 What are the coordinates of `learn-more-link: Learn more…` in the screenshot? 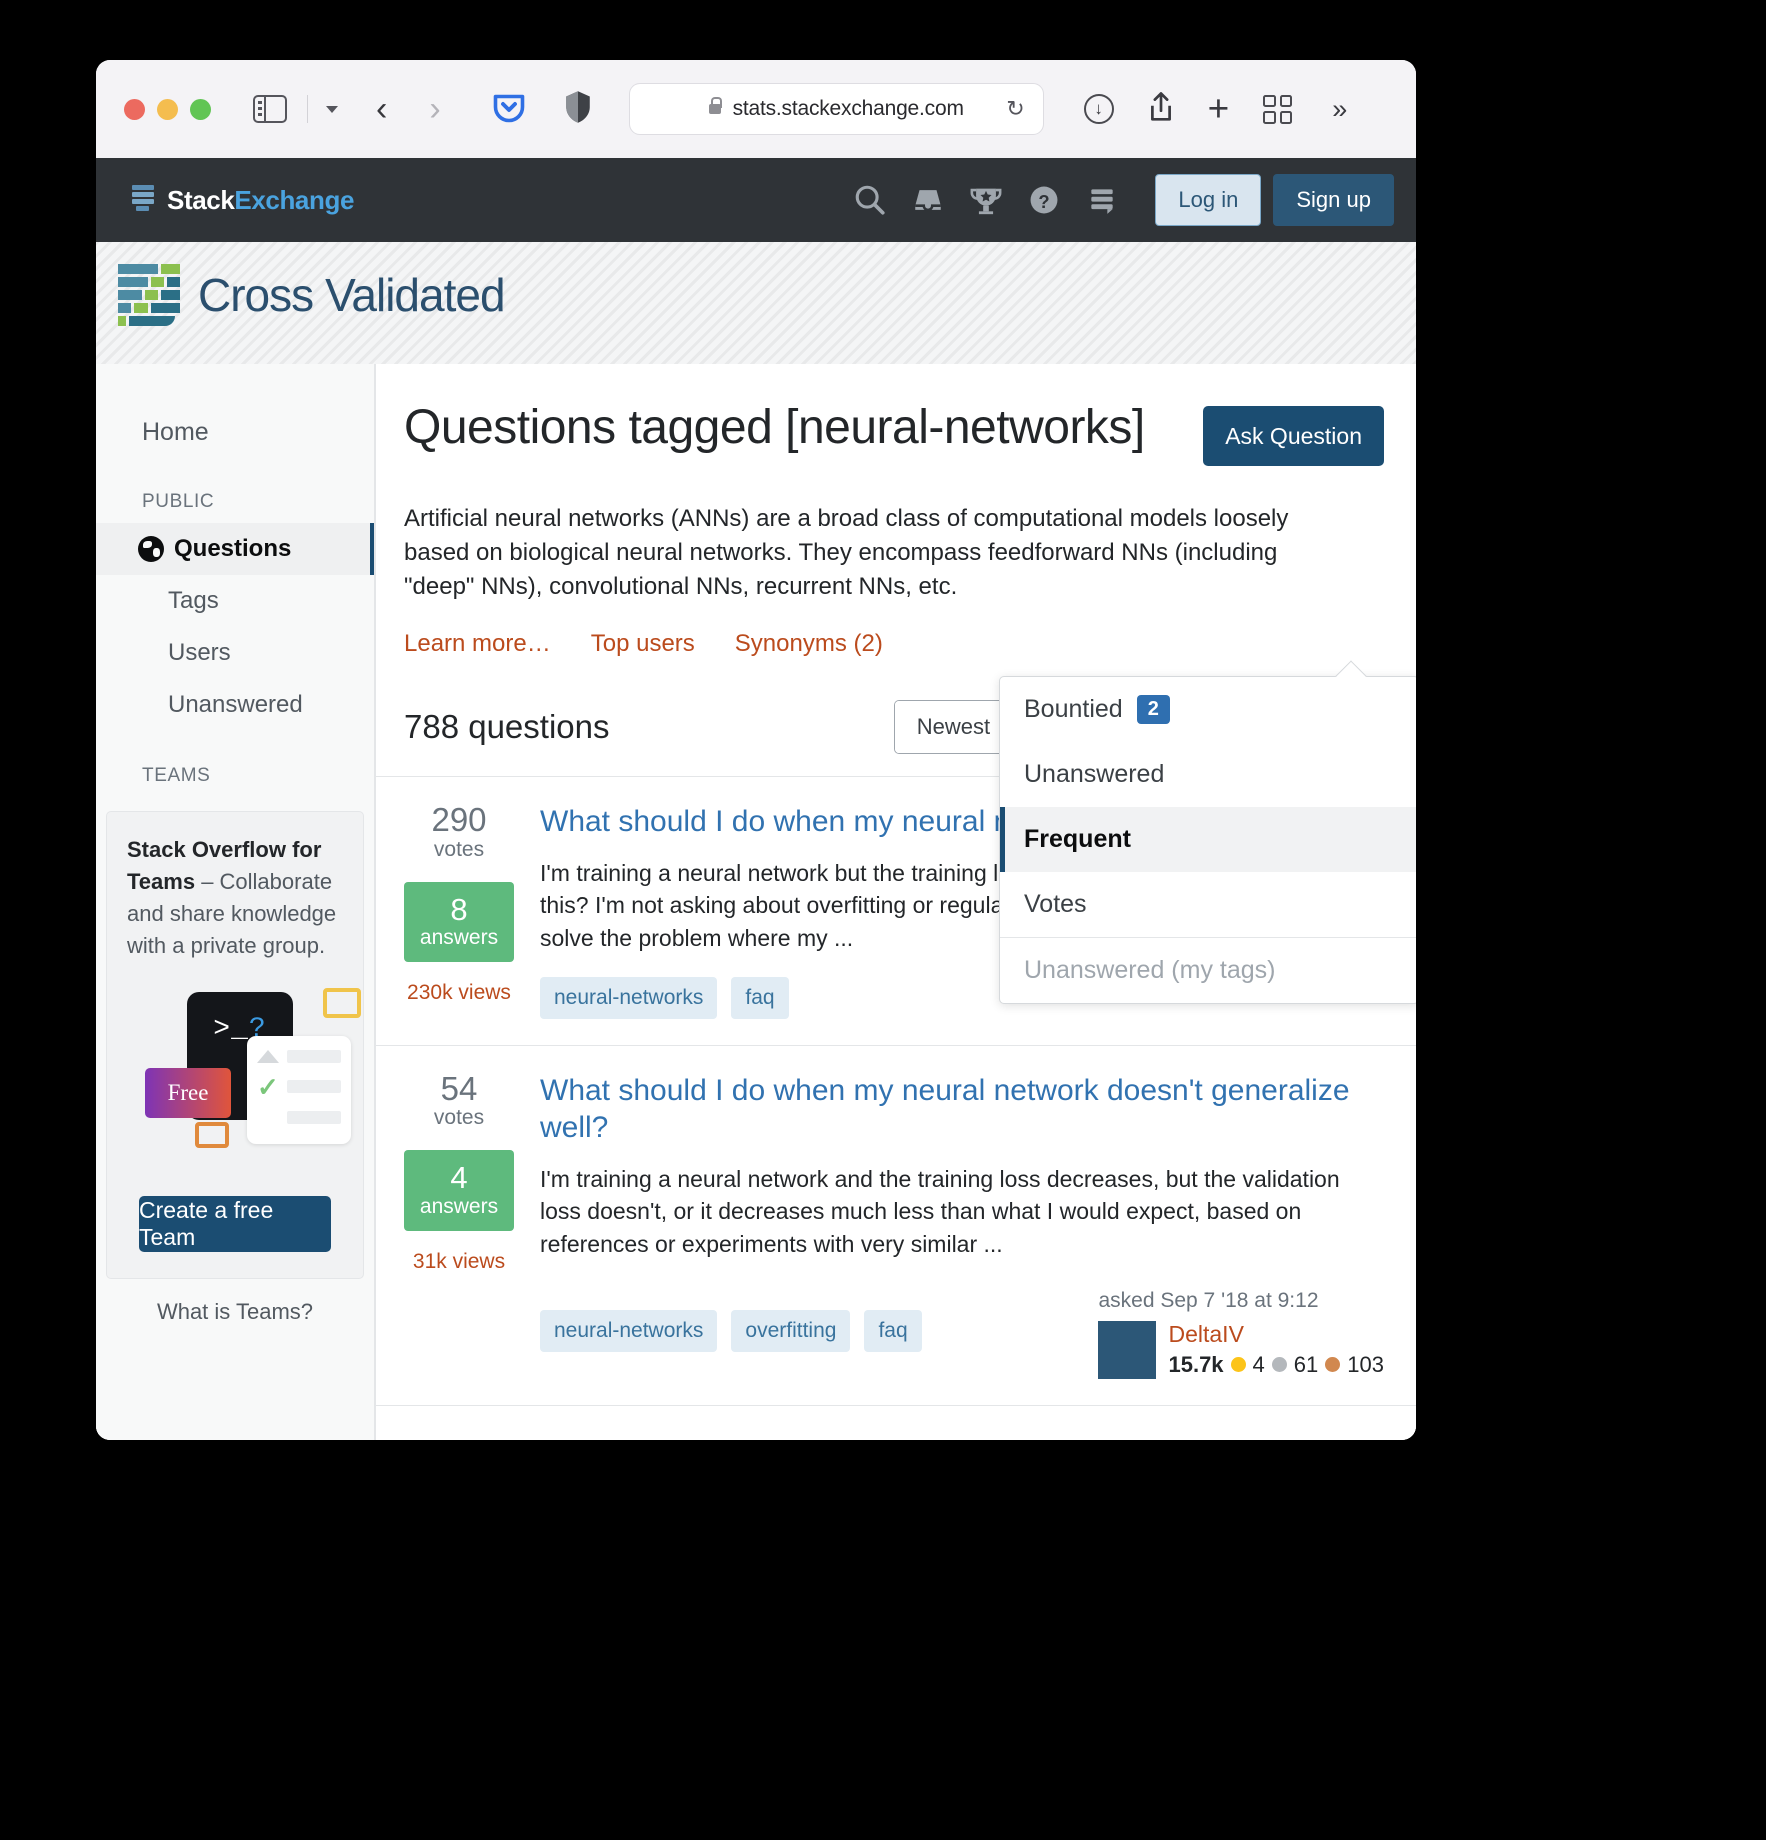 It's located at (477, 644).